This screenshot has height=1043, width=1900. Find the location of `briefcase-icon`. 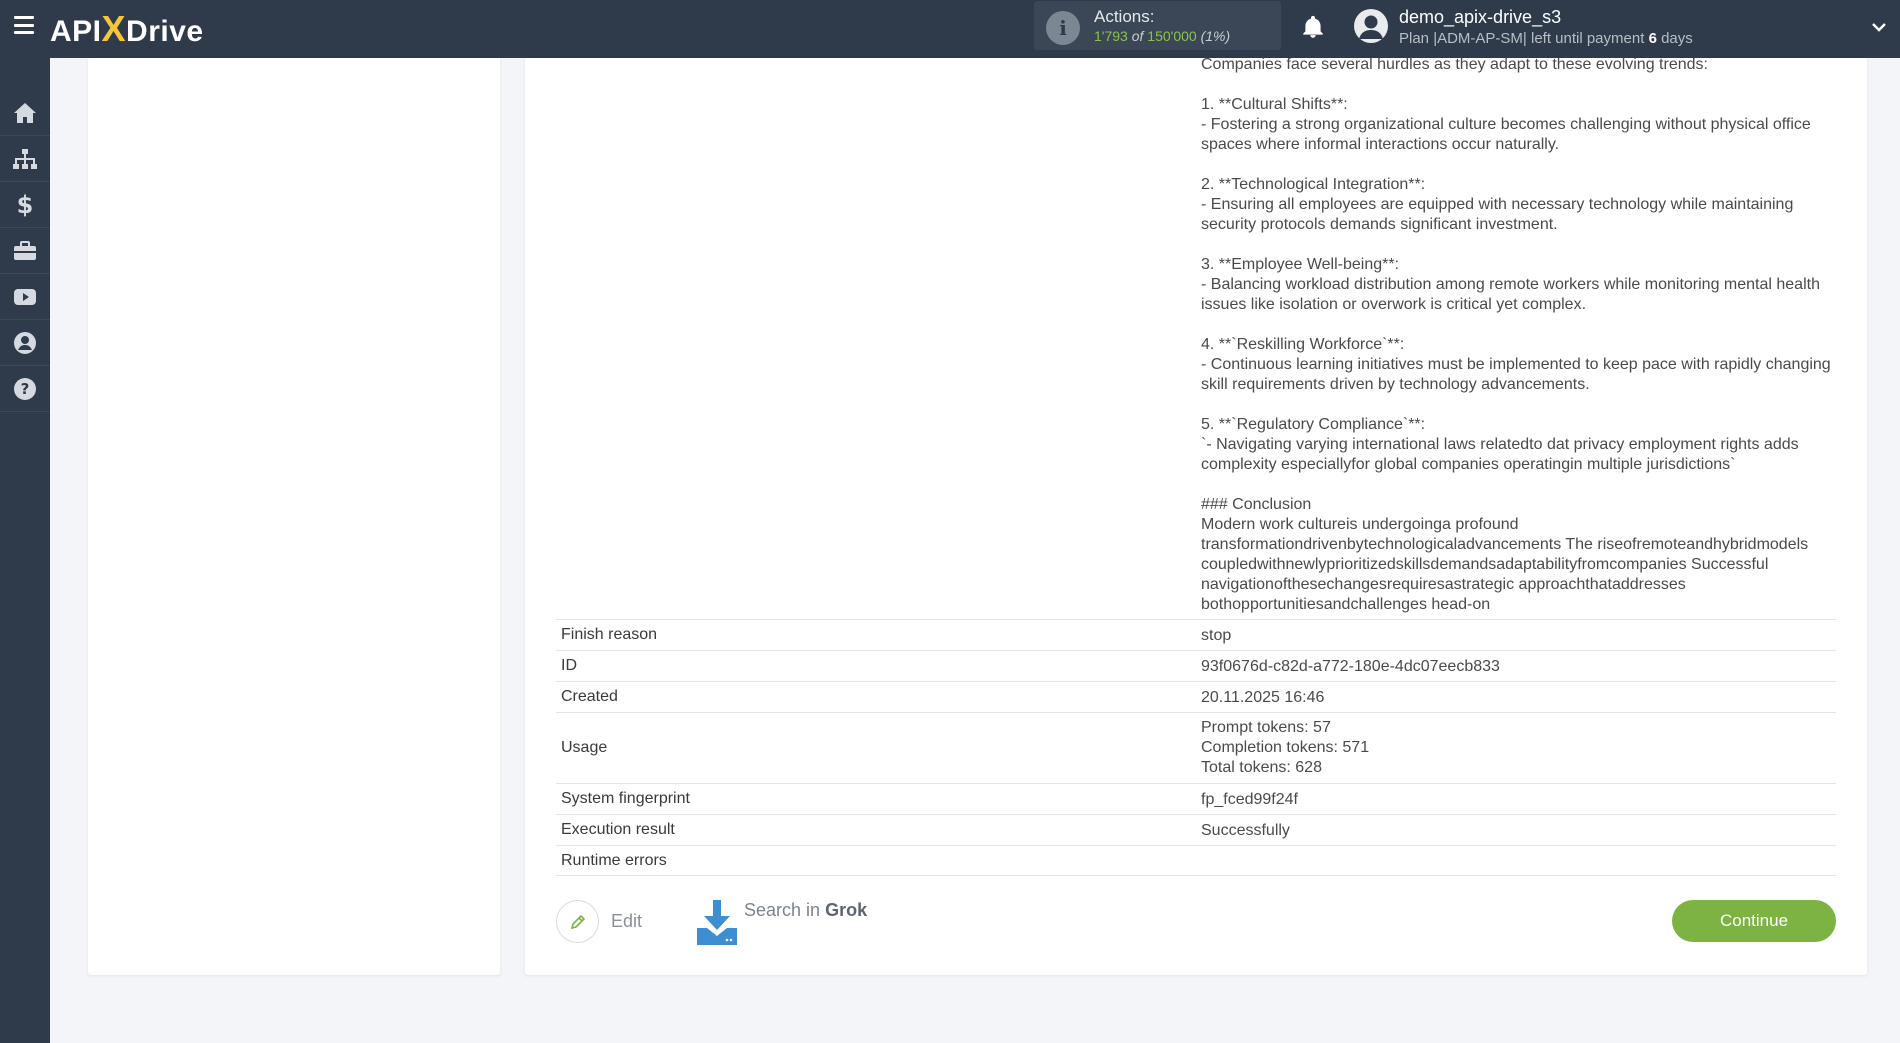

briefcase-icon is located at coordinates (25, 250).